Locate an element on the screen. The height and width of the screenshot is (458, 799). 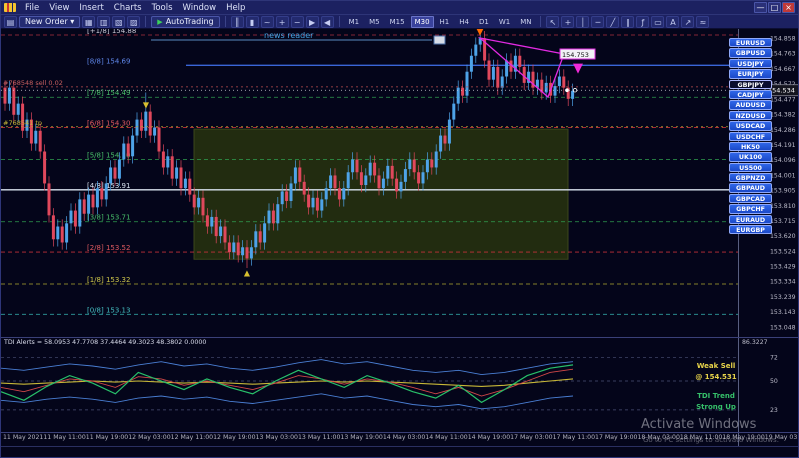
tdi-level-label: 72 is located at coordinates (774, 357).